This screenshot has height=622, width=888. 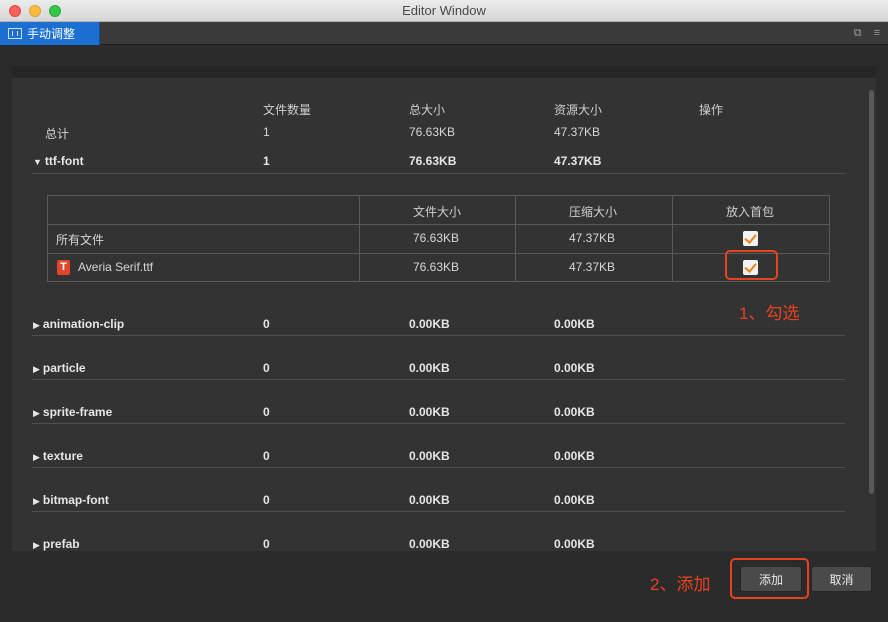 I want to click on window-title: Editor Window, so click(x=444, y=10).